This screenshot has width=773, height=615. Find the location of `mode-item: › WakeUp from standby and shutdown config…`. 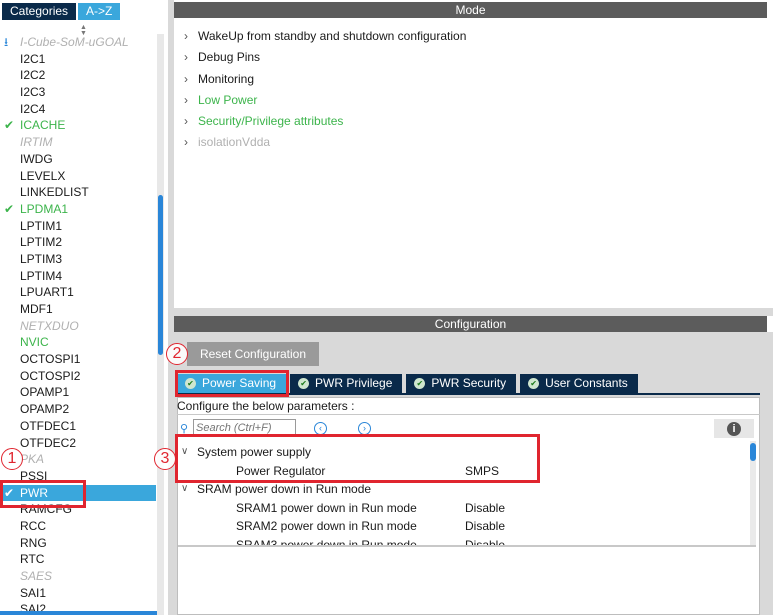

mode-item: › WakeUp from standby and shutdown config… is located at coordinates (470, 36).